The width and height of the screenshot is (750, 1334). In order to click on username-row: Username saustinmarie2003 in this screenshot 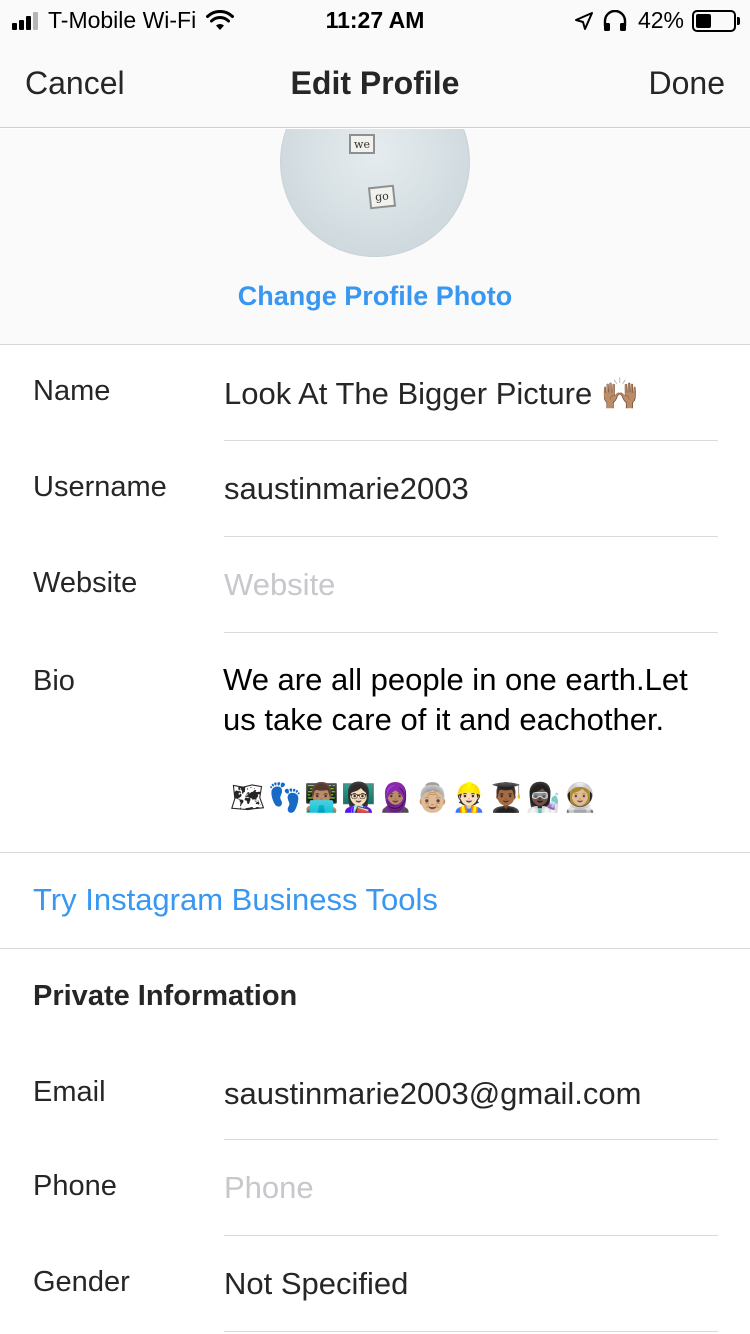, I will do `click(375, 489)`.